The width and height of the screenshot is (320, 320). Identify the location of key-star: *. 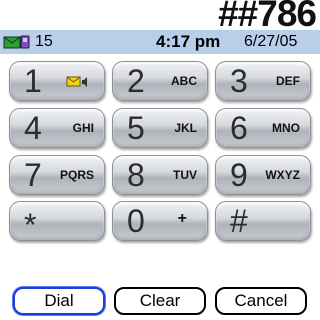
(57, 222).